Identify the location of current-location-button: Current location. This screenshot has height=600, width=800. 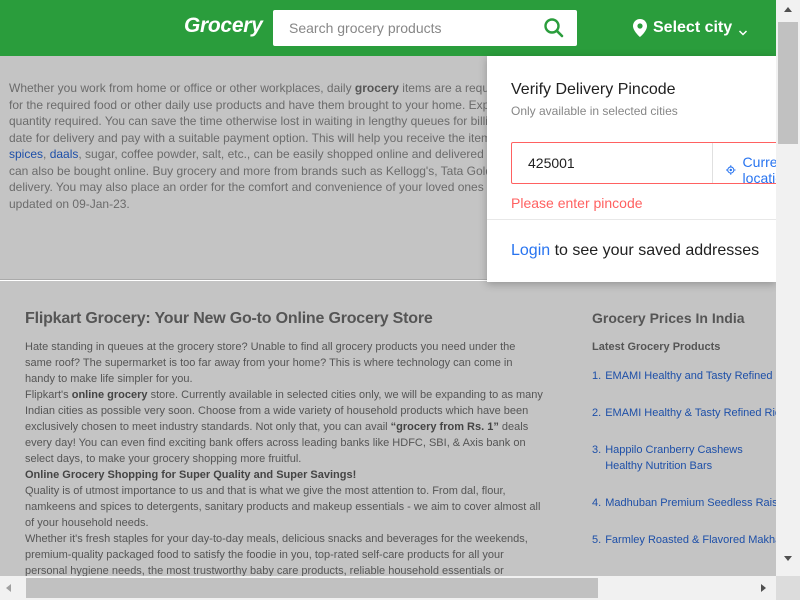
(751, 170).